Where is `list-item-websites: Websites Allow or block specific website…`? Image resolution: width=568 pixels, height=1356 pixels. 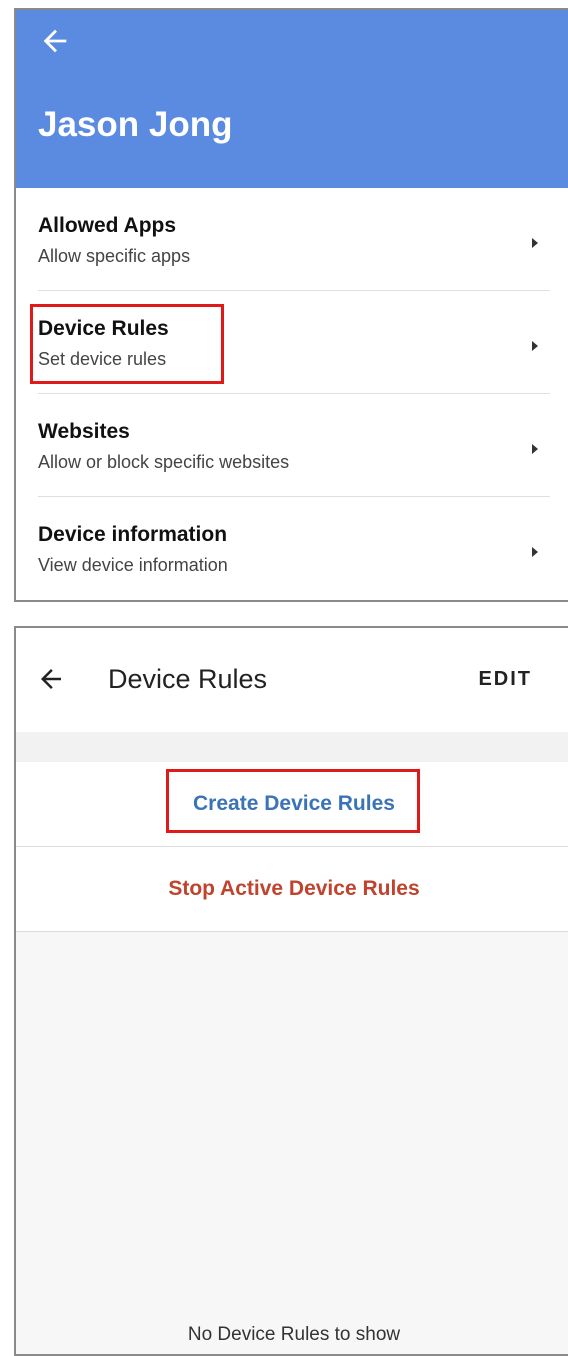
list-item-websites: Websites Allow or block specific website… is located at coordinates (294, 445).